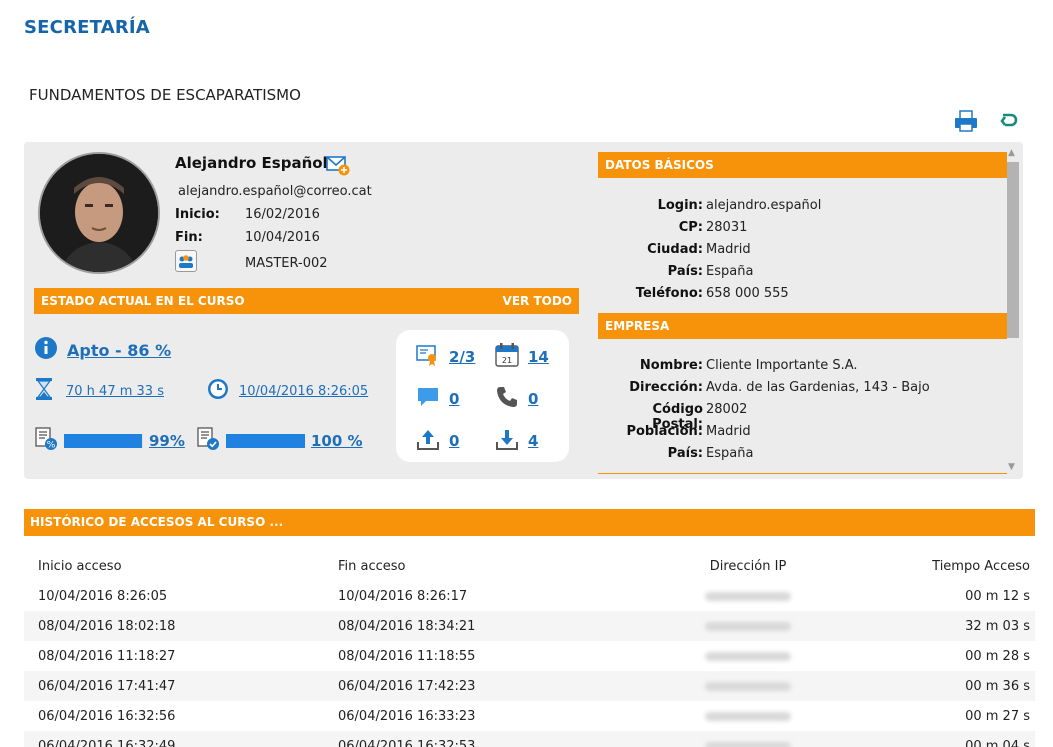 The height and width of the screenshot is (747, 1053). Describe the element at coordinates (437, 399) in the screenshot. I see `messages-stat: 0` at that location.